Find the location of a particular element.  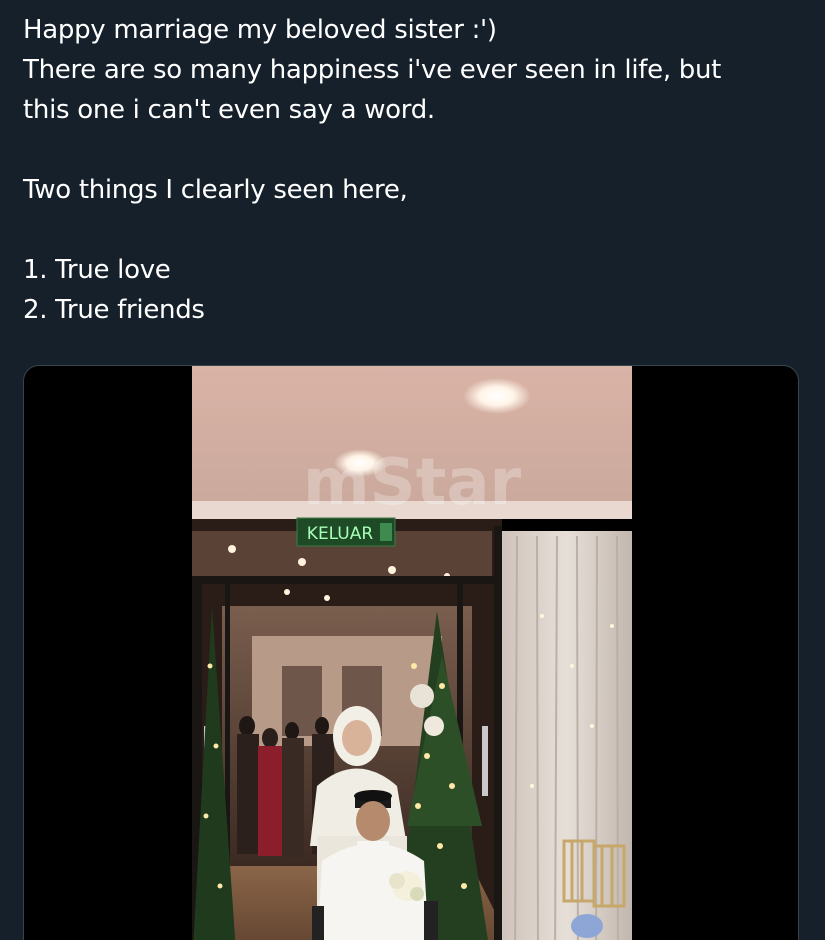

tweet-list-item-2: 2. True friends is located at coordinates (114, 310).